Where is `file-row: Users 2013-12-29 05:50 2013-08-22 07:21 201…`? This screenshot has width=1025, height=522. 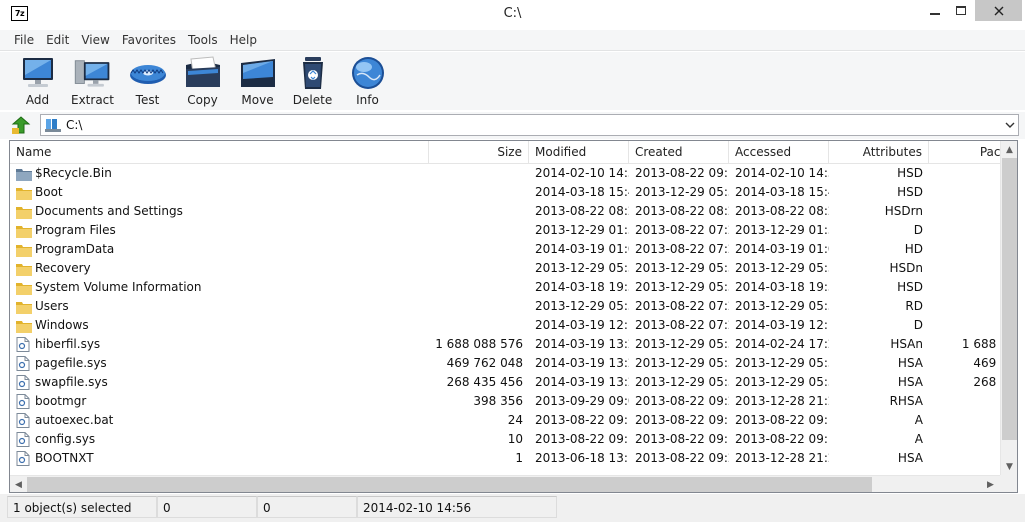 file-row: Users 2013-12-29 05:50 2013-08-22 07:21 201… is located at coordinates (513, 306).